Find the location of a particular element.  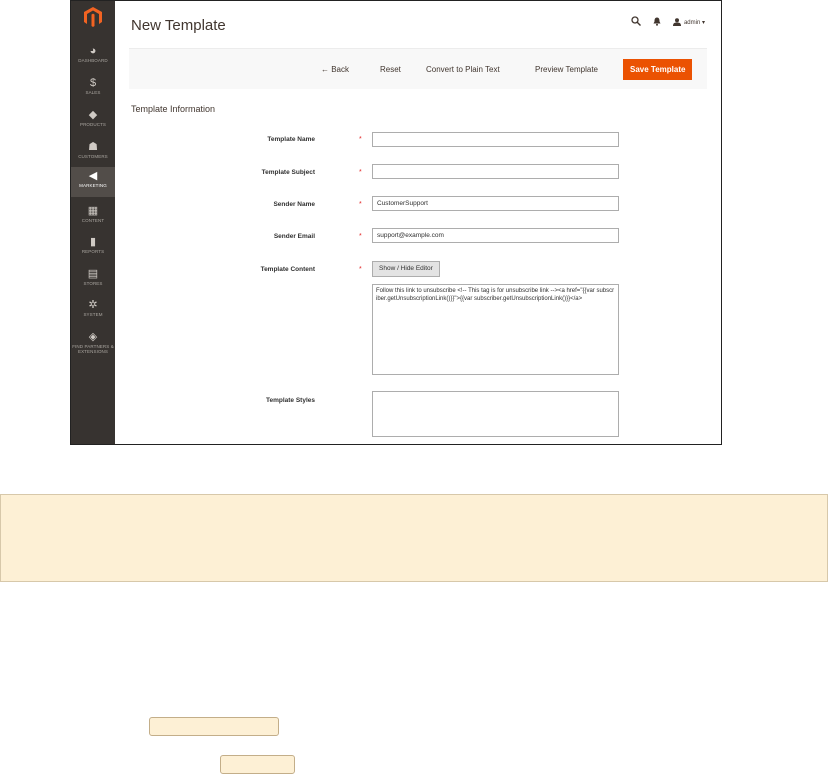

sidebar-item-label: STORES is located at coordinates (93, 283).